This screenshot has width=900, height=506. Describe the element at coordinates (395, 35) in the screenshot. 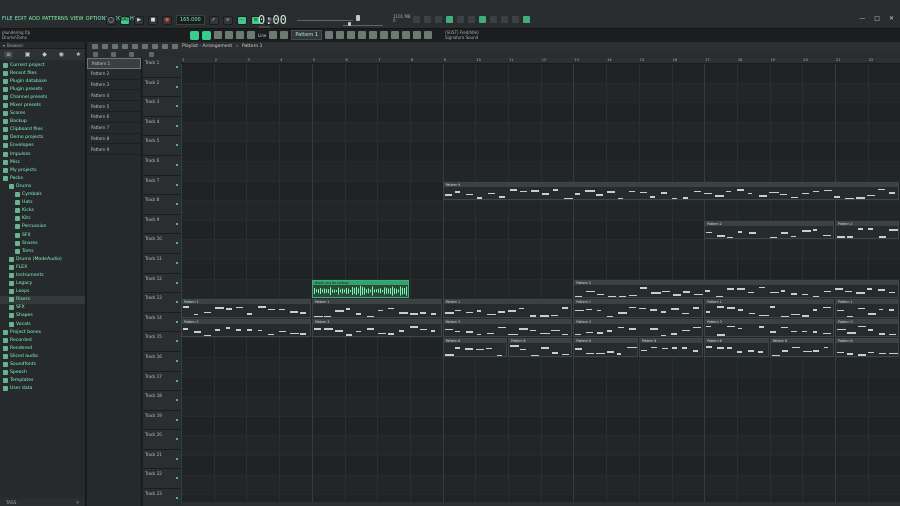

I see `playlist-shortcut-icon` at that location.